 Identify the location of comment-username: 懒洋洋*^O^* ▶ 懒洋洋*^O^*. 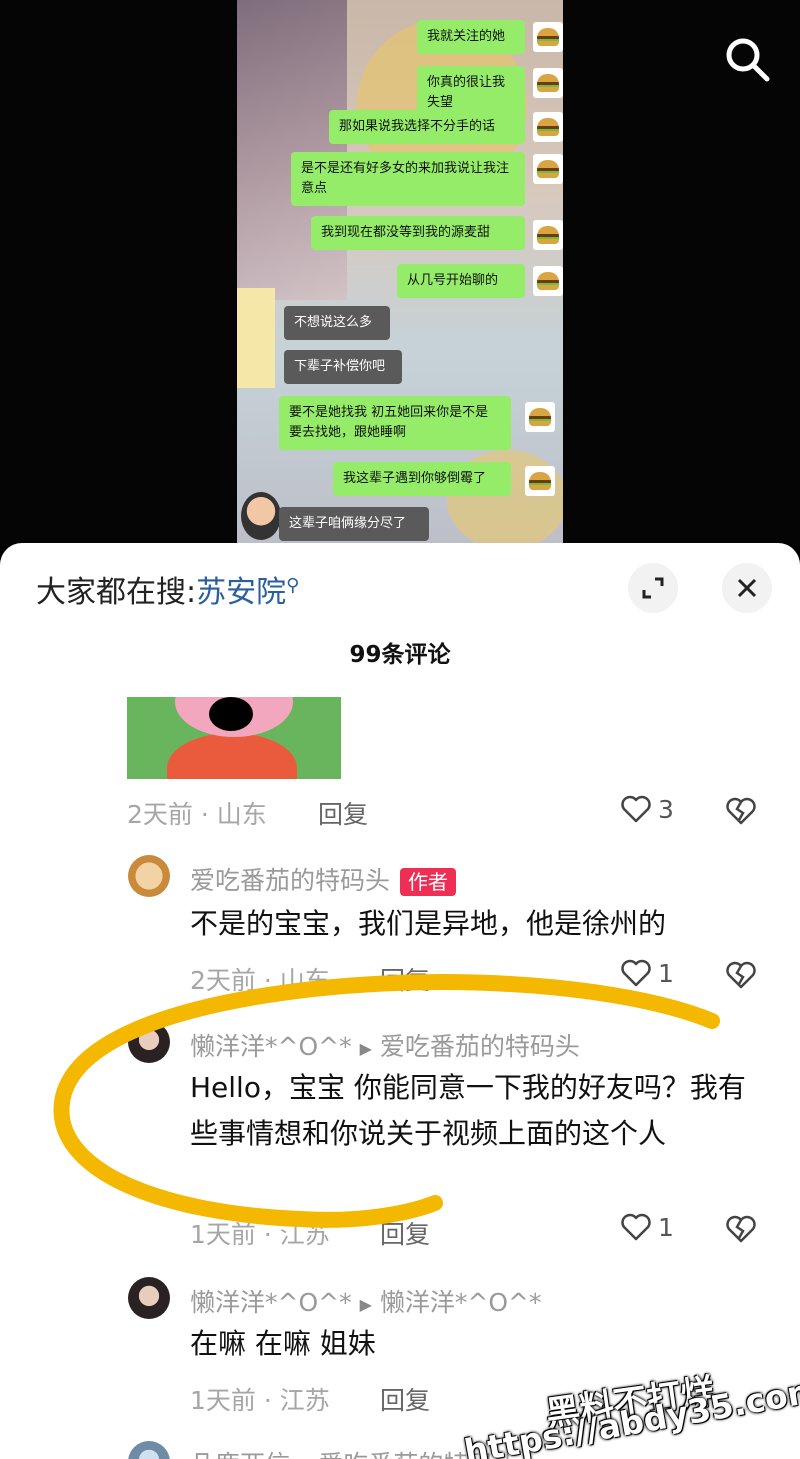
(365, 1301).